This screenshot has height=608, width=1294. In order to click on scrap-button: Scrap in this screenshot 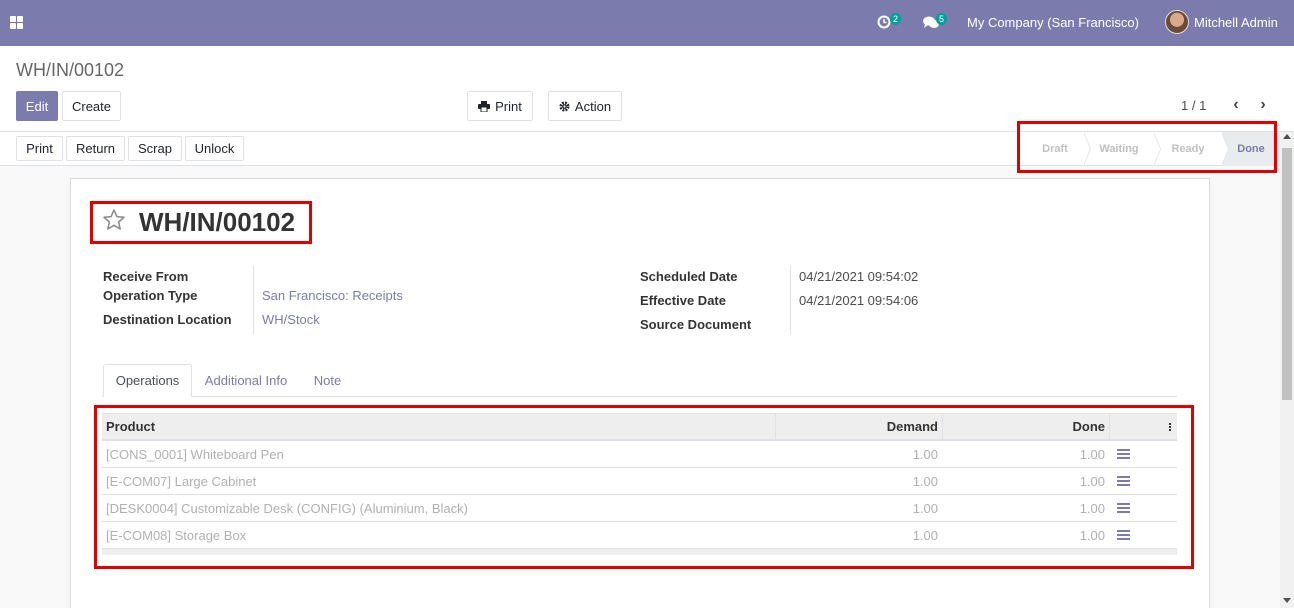, I will do `click(155, 148)`.